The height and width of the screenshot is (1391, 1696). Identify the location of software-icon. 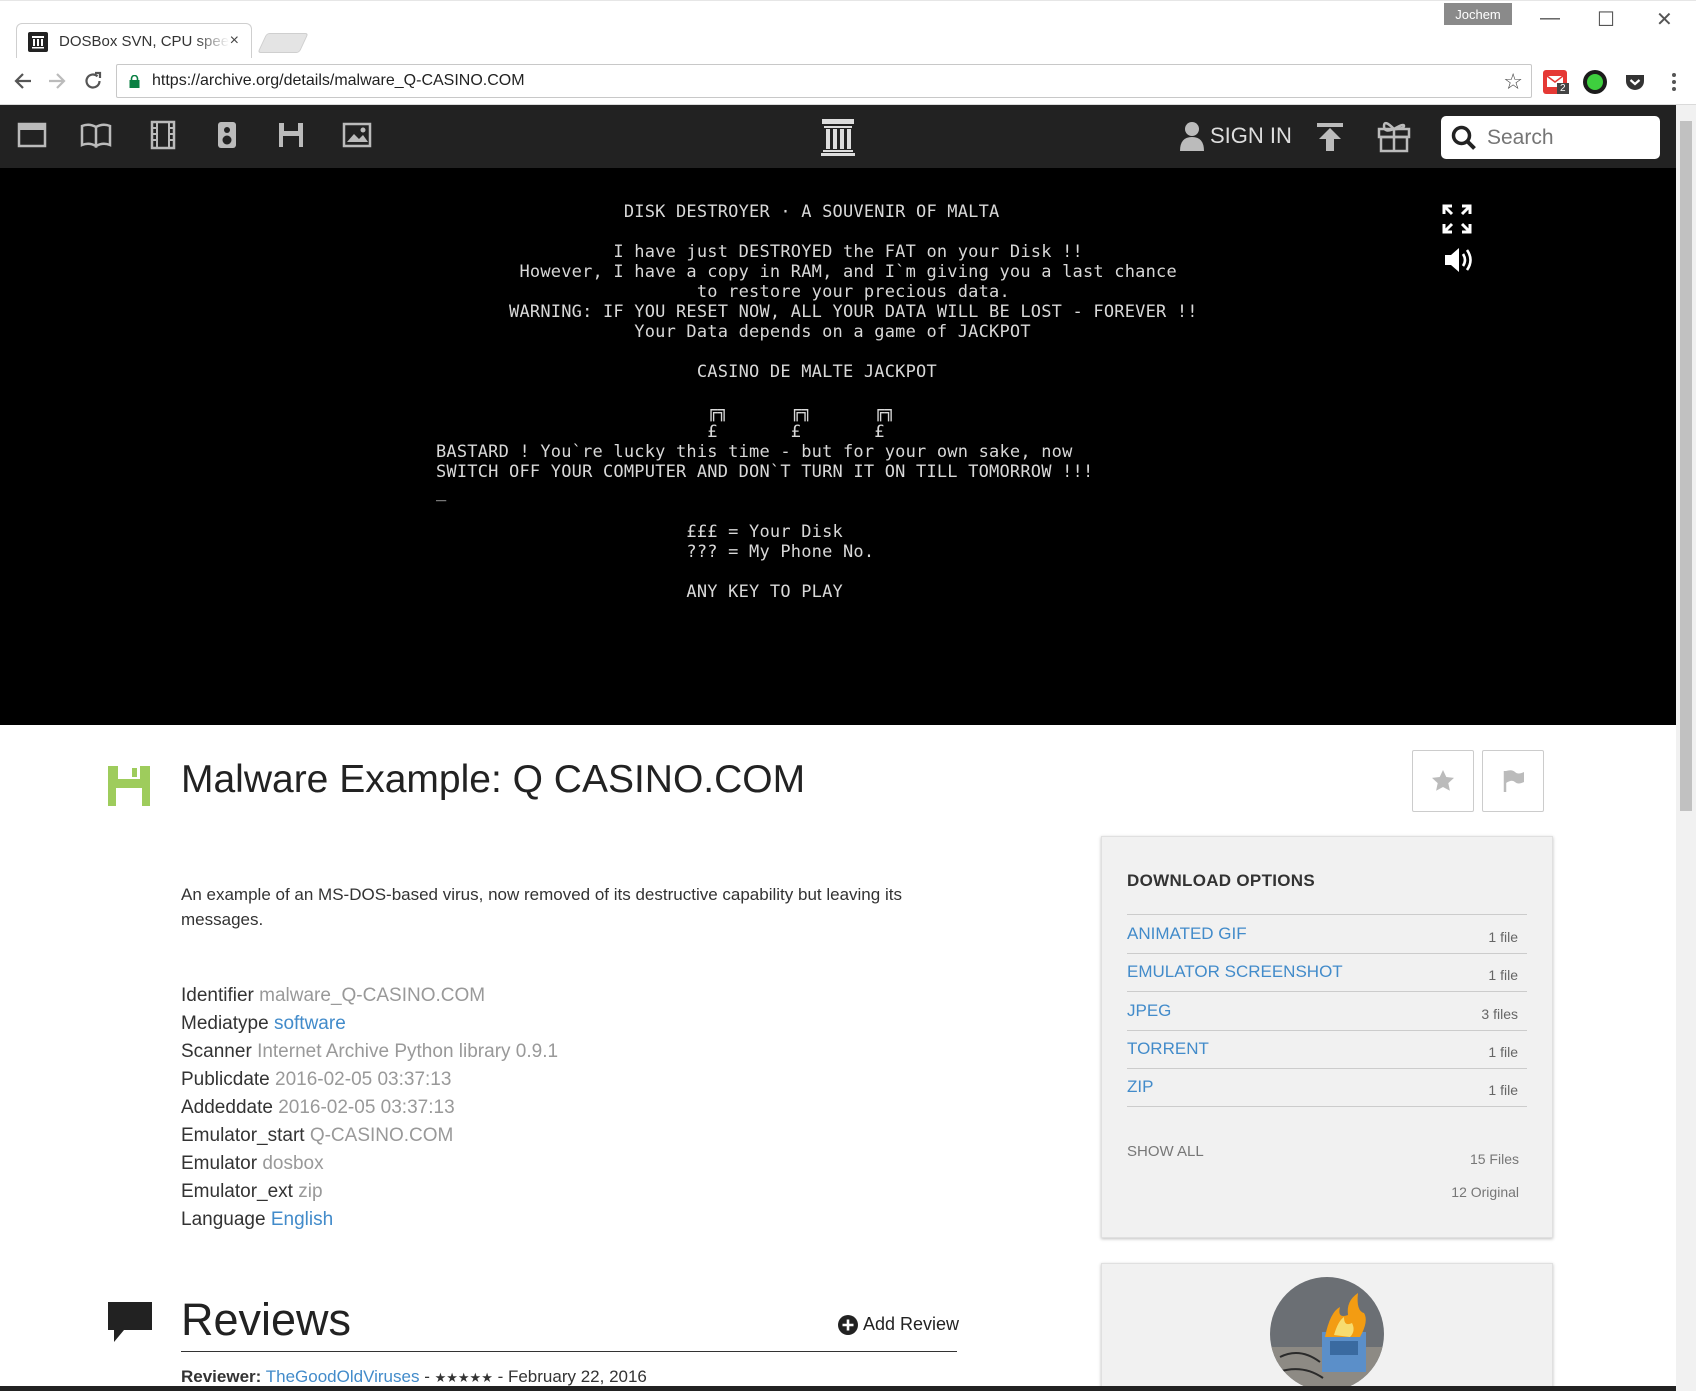
(291, 135).